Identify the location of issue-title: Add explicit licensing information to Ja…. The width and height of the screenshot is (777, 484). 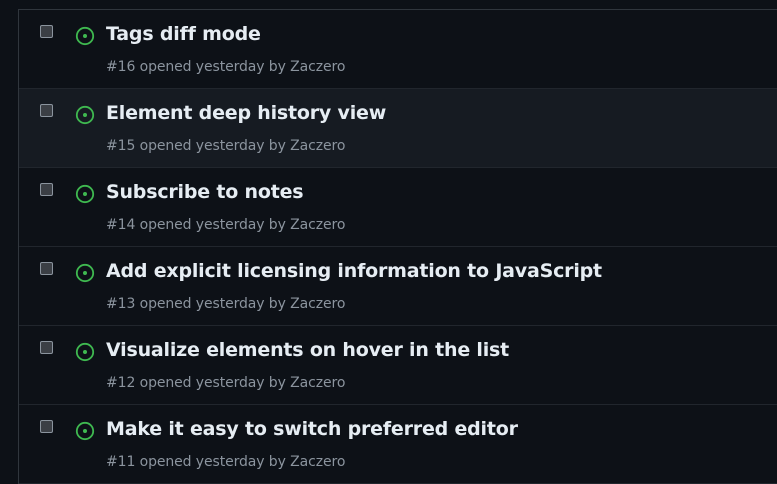
(354, 271).